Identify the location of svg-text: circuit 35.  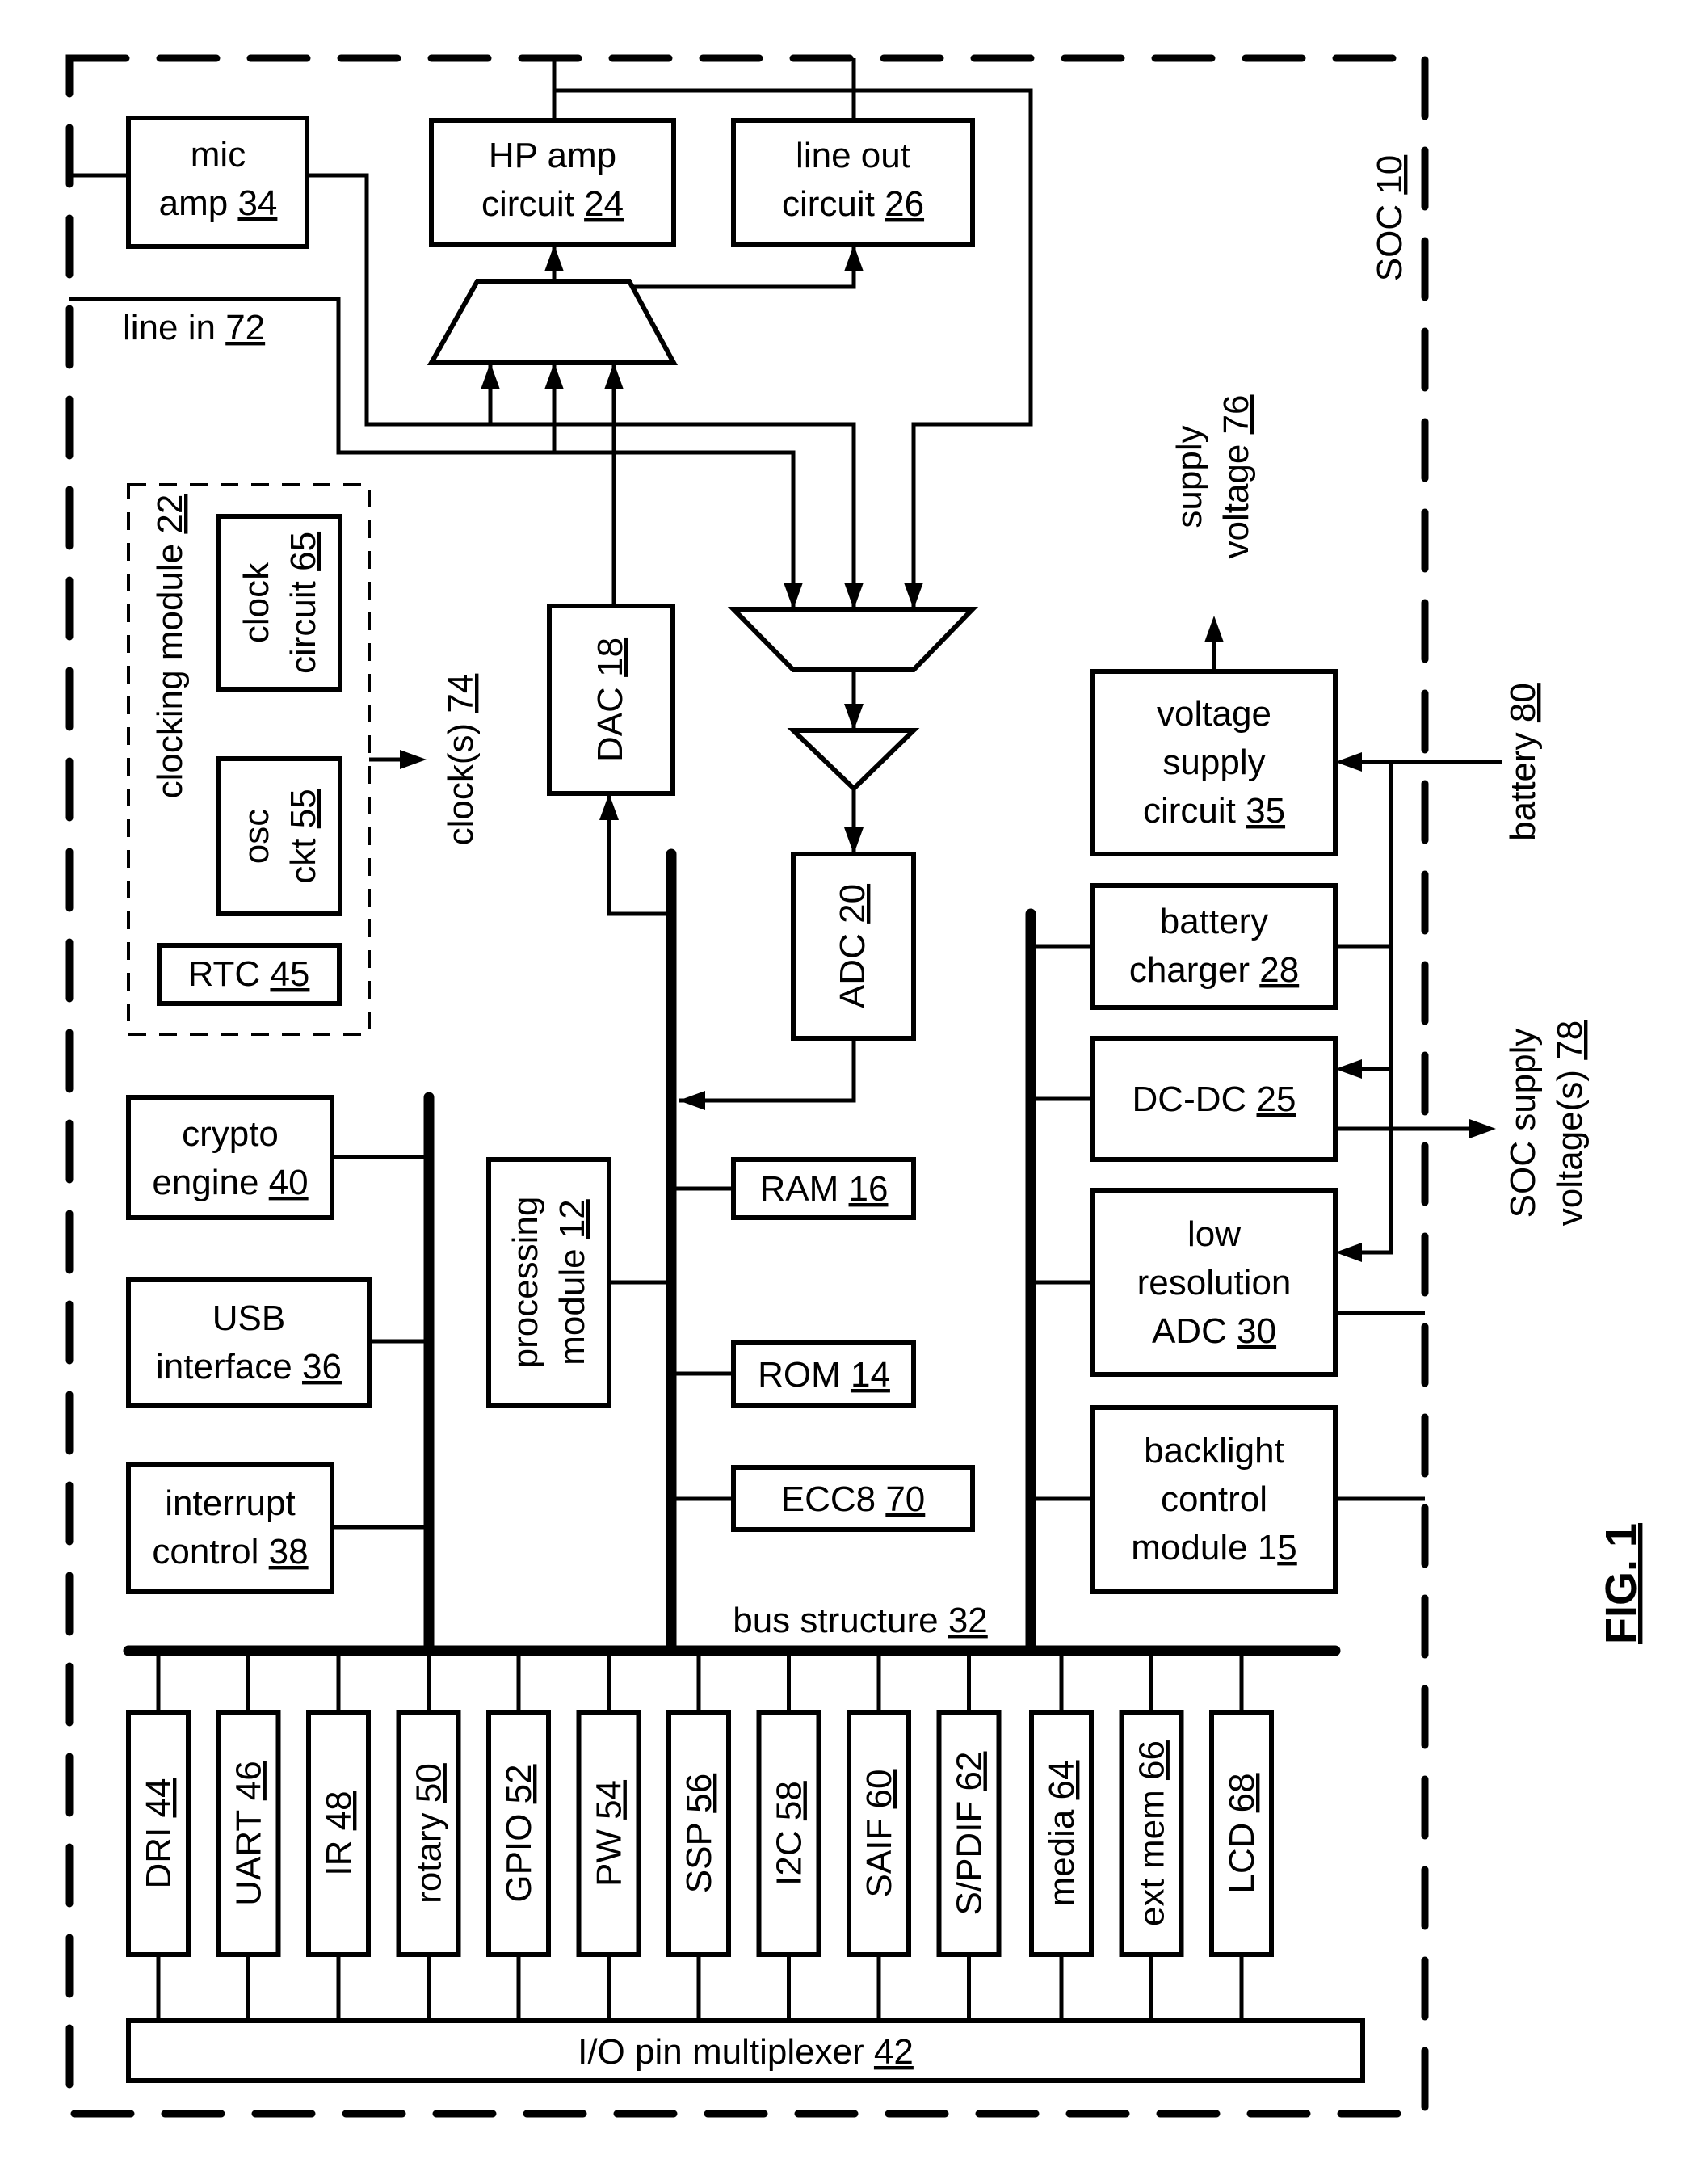
(1214, 811).